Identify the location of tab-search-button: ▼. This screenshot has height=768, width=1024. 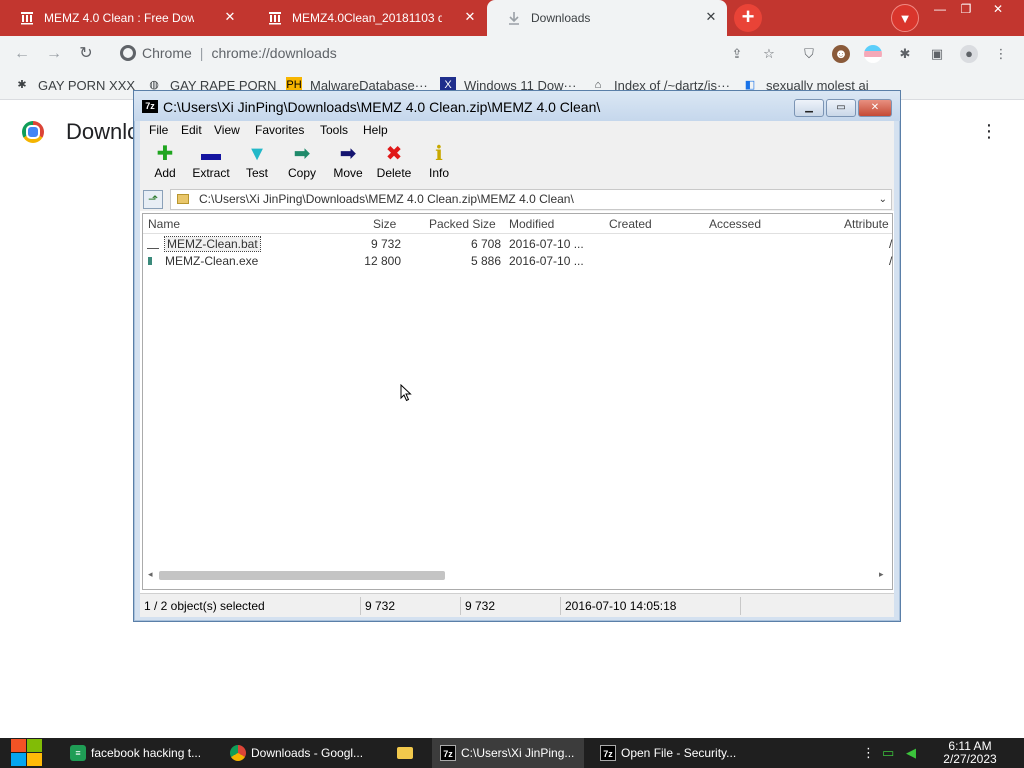
(905, 18).